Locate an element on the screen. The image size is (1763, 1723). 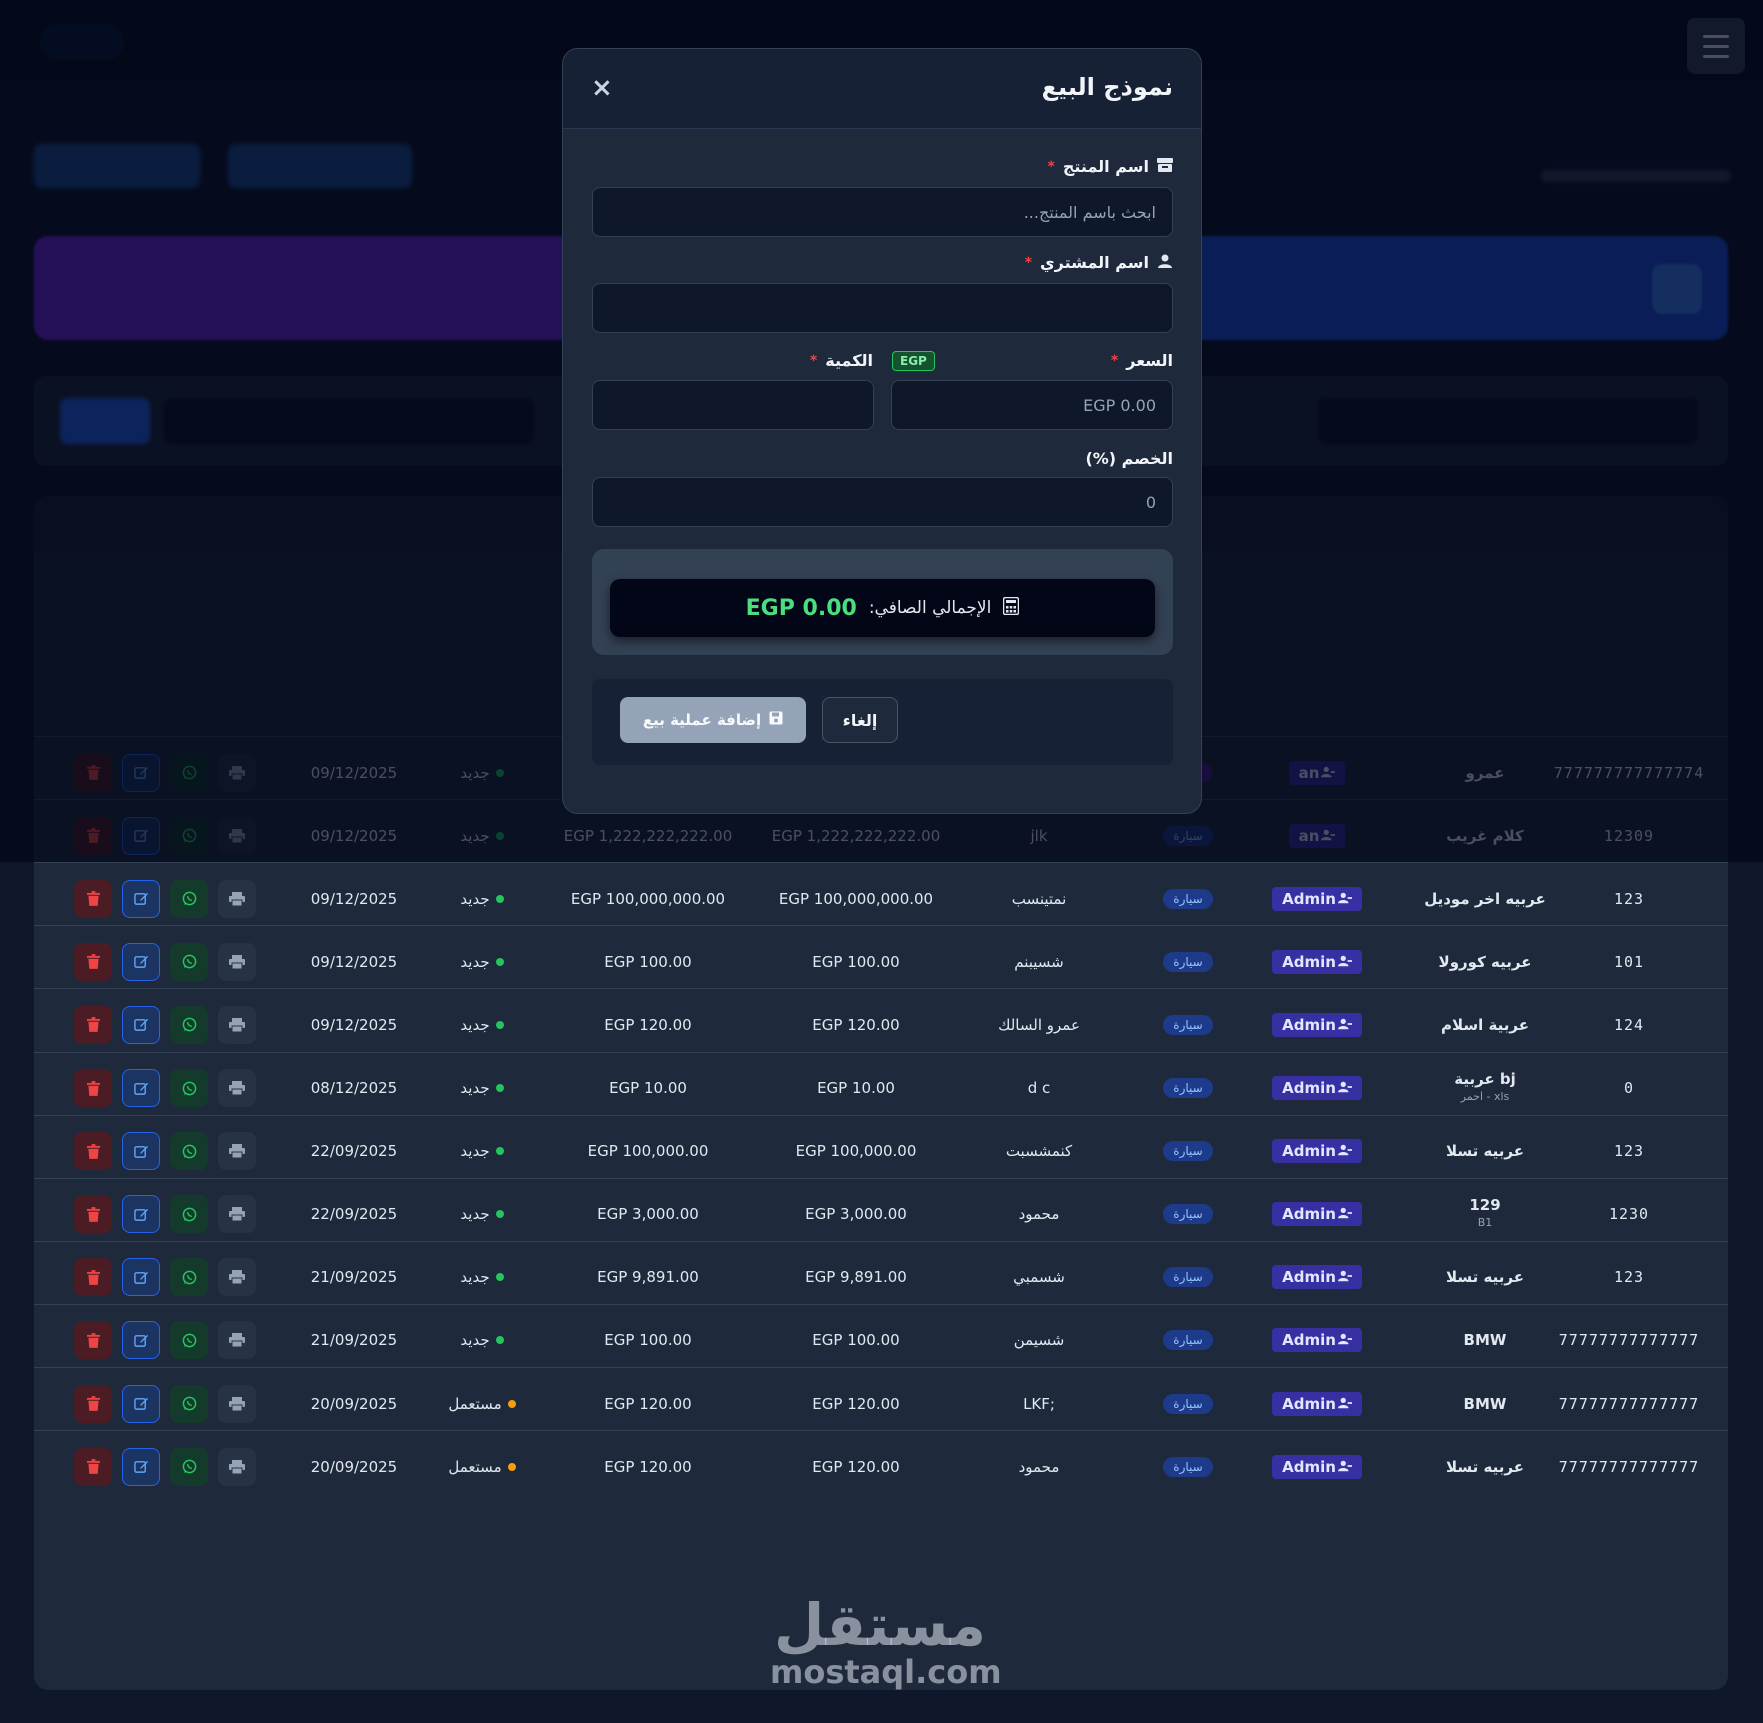
total-panel: الإجمالي الصافي: EGP 0.00 is located at coordinates (882, 602).